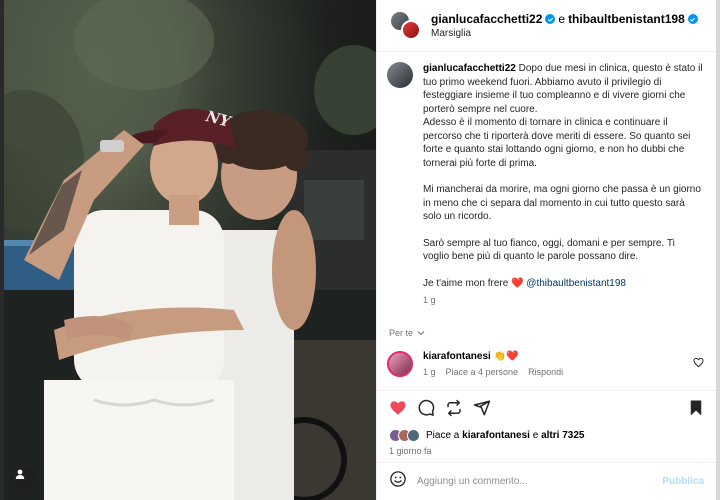  I want to click on comment-button, so click(426, 408).